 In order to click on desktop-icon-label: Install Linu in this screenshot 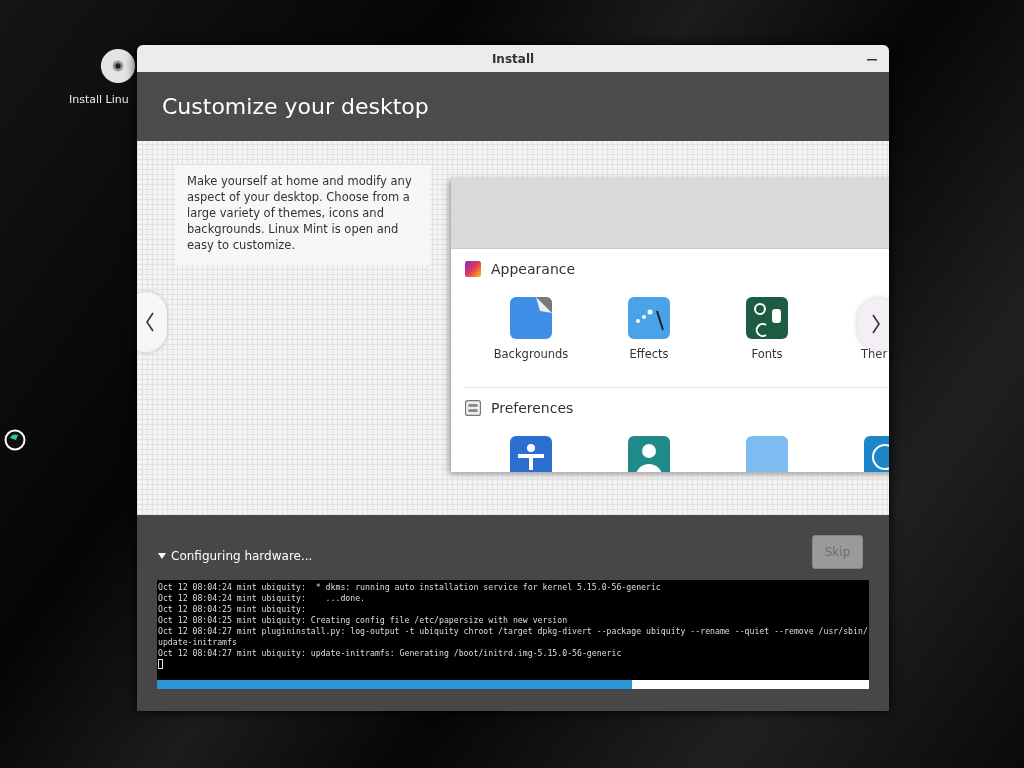, I will do `click(99, 99)`.